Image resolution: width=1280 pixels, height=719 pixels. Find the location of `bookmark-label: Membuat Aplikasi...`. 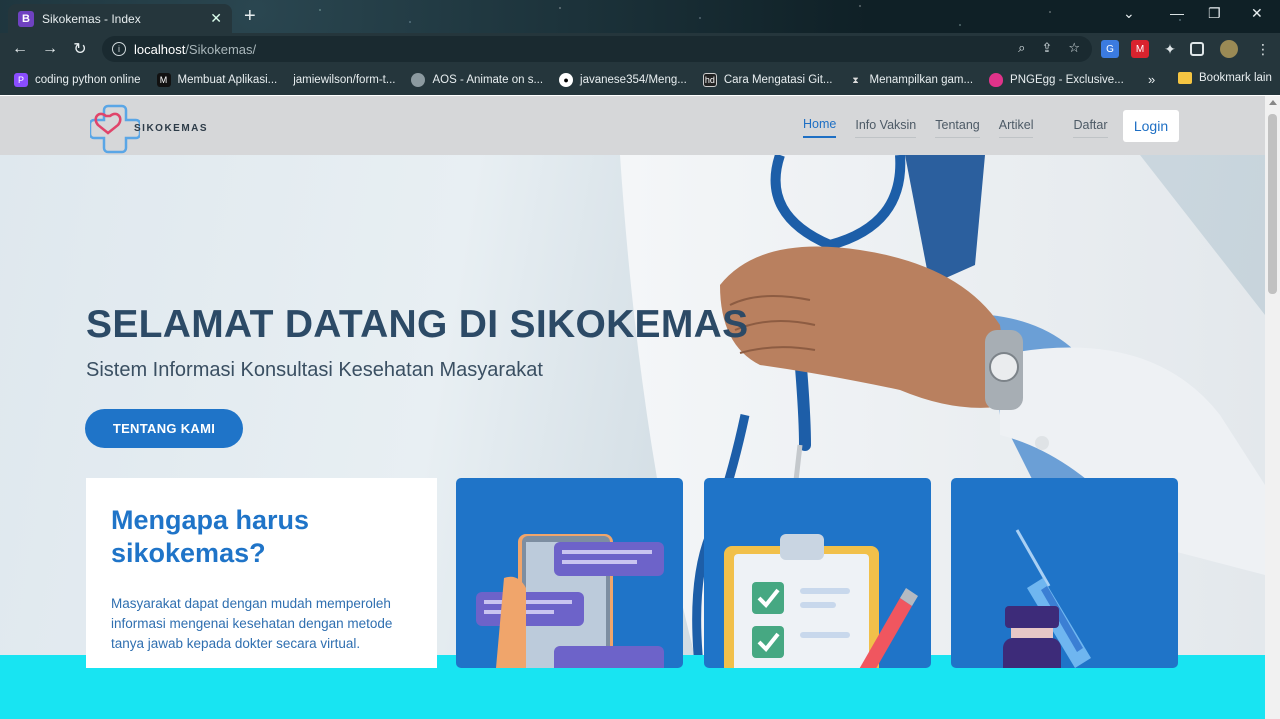

bookmark-label: Membuat Aplikasi... is located at coordinates (227, 80).